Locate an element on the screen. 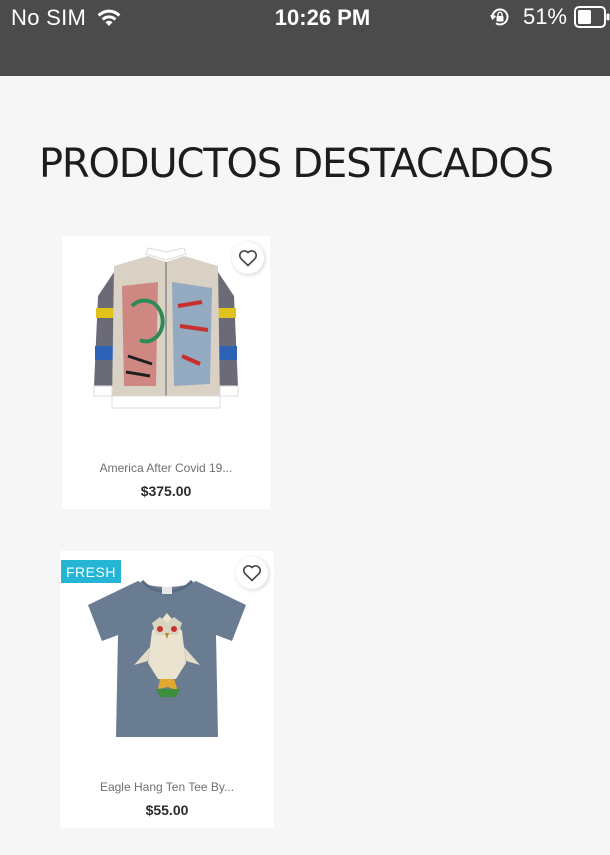  status-bar: No SIM 10:26 PM 51% is located at coordinates (305, 38).